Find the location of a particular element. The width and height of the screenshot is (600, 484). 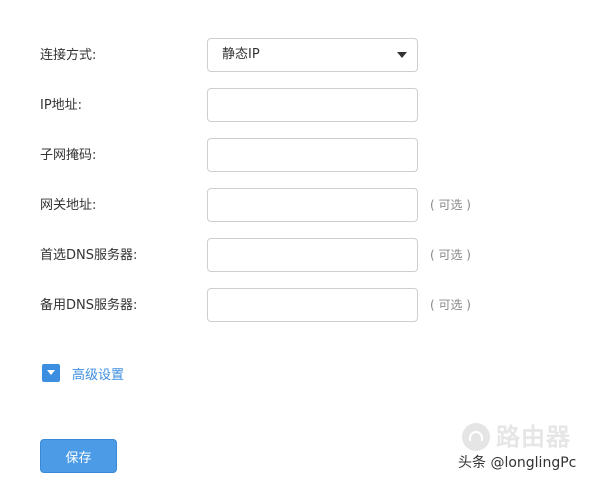

row-primary-dns: 首选DNS服务器: ( 可选 ) is located at coordinates (300, 256).